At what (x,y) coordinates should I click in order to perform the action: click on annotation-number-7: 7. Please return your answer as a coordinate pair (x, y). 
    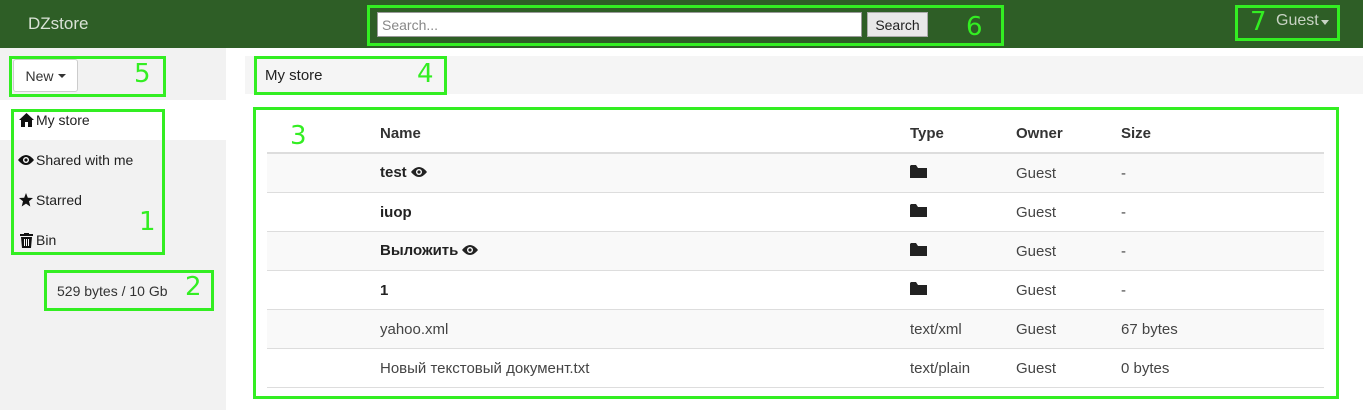
    Looking at the image, I should click on (1258, 22).